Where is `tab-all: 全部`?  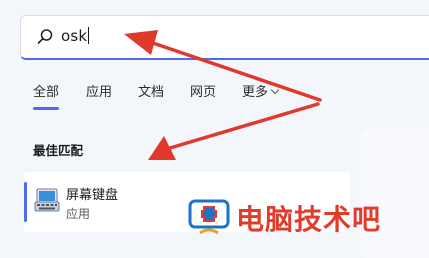 tab-all: 全部 is located at coordinates (46, 97).